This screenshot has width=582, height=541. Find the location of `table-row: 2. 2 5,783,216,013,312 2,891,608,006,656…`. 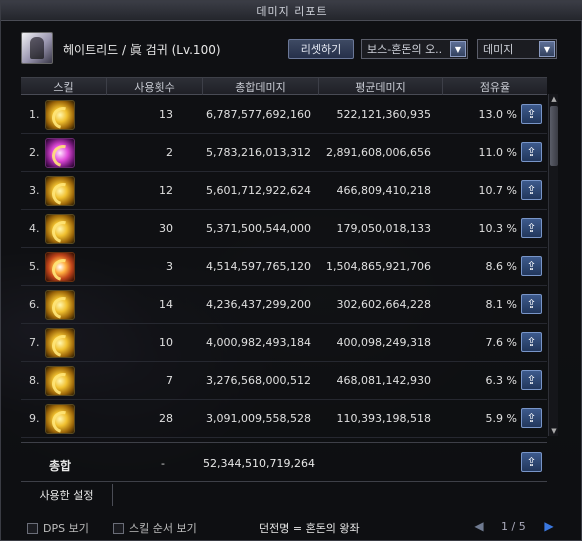

table-row: 2. 2 5,783,216,013,312 2,891,608,006,656… is located at coordinates (284, 153).